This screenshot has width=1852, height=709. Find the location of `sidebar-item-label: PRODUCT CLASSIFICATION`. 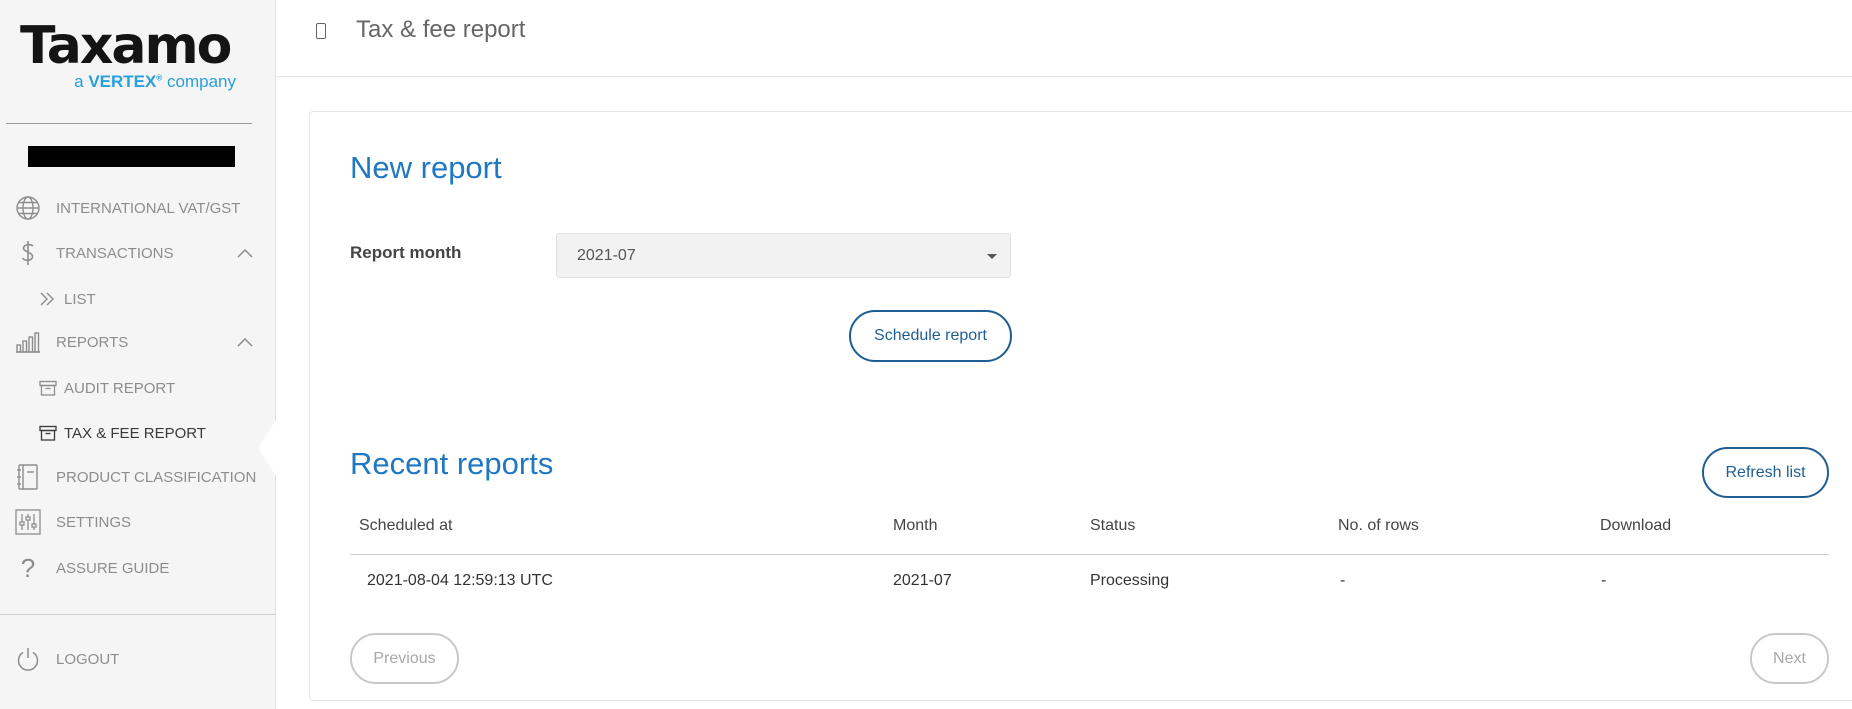

sidebar-item-label: PRODUCT CLASSIFICATION is located at coordinates (156, 477).